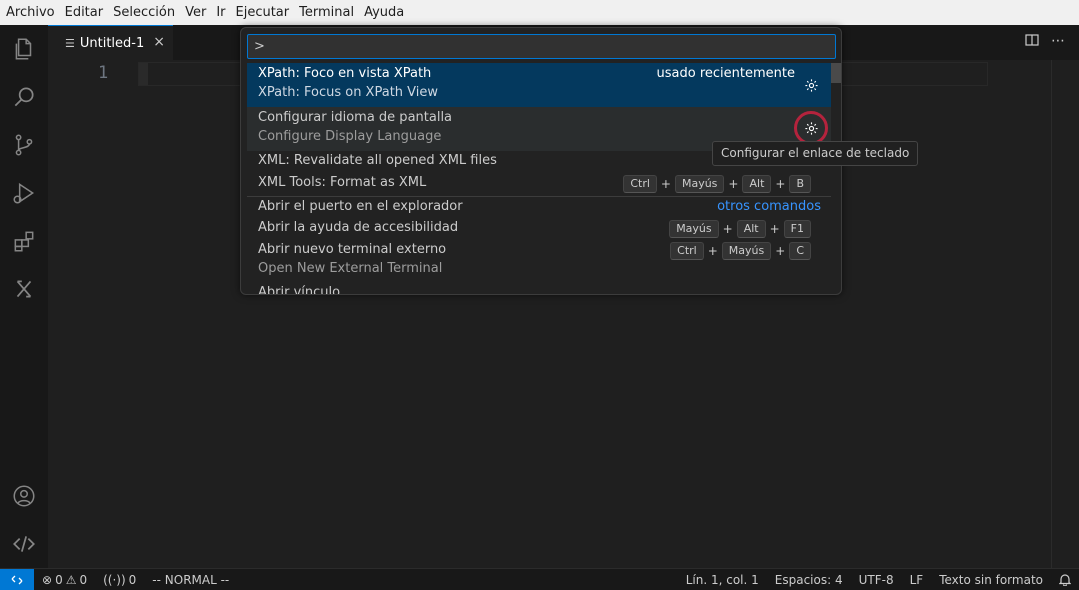 The width and height of the screenshot is (1079, 590). I want to click on menu-archivo: Archivo, so click(30, 12).